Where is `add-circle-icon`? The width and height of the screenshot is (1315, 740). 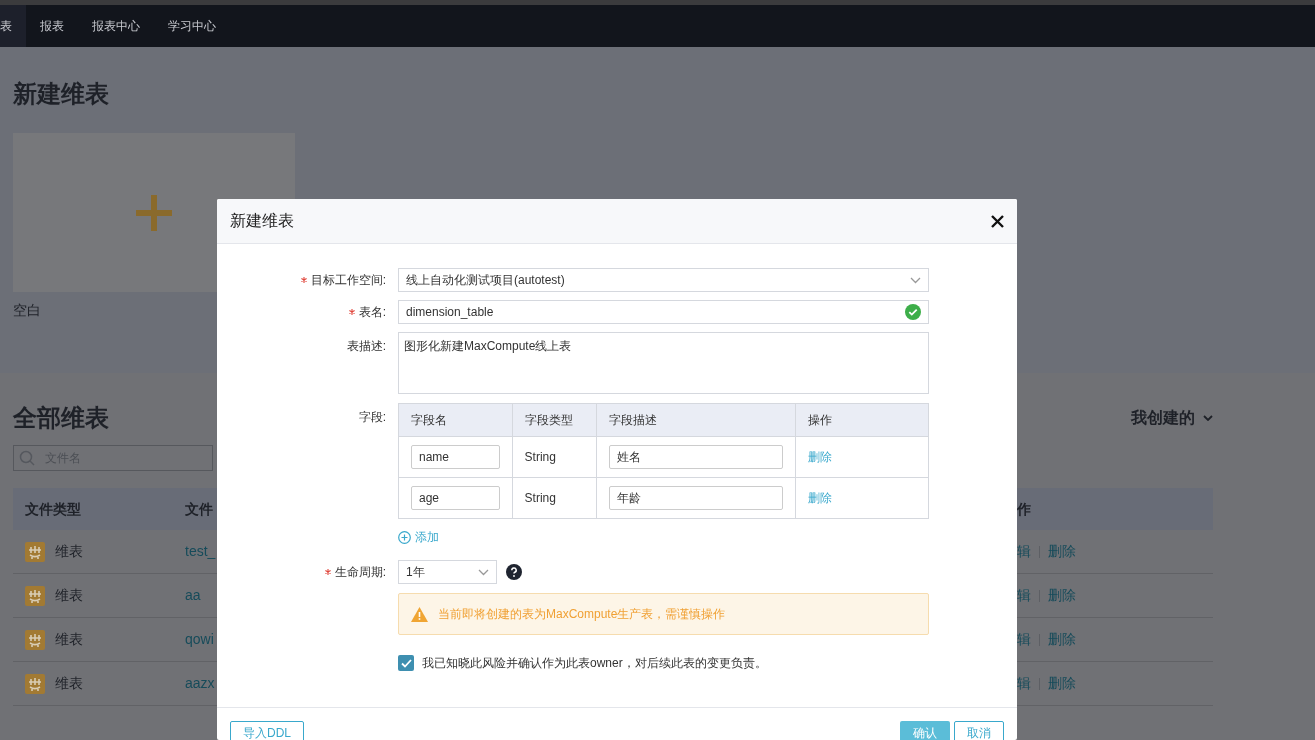
add-circle-icon is located at coordinates (404, 537).